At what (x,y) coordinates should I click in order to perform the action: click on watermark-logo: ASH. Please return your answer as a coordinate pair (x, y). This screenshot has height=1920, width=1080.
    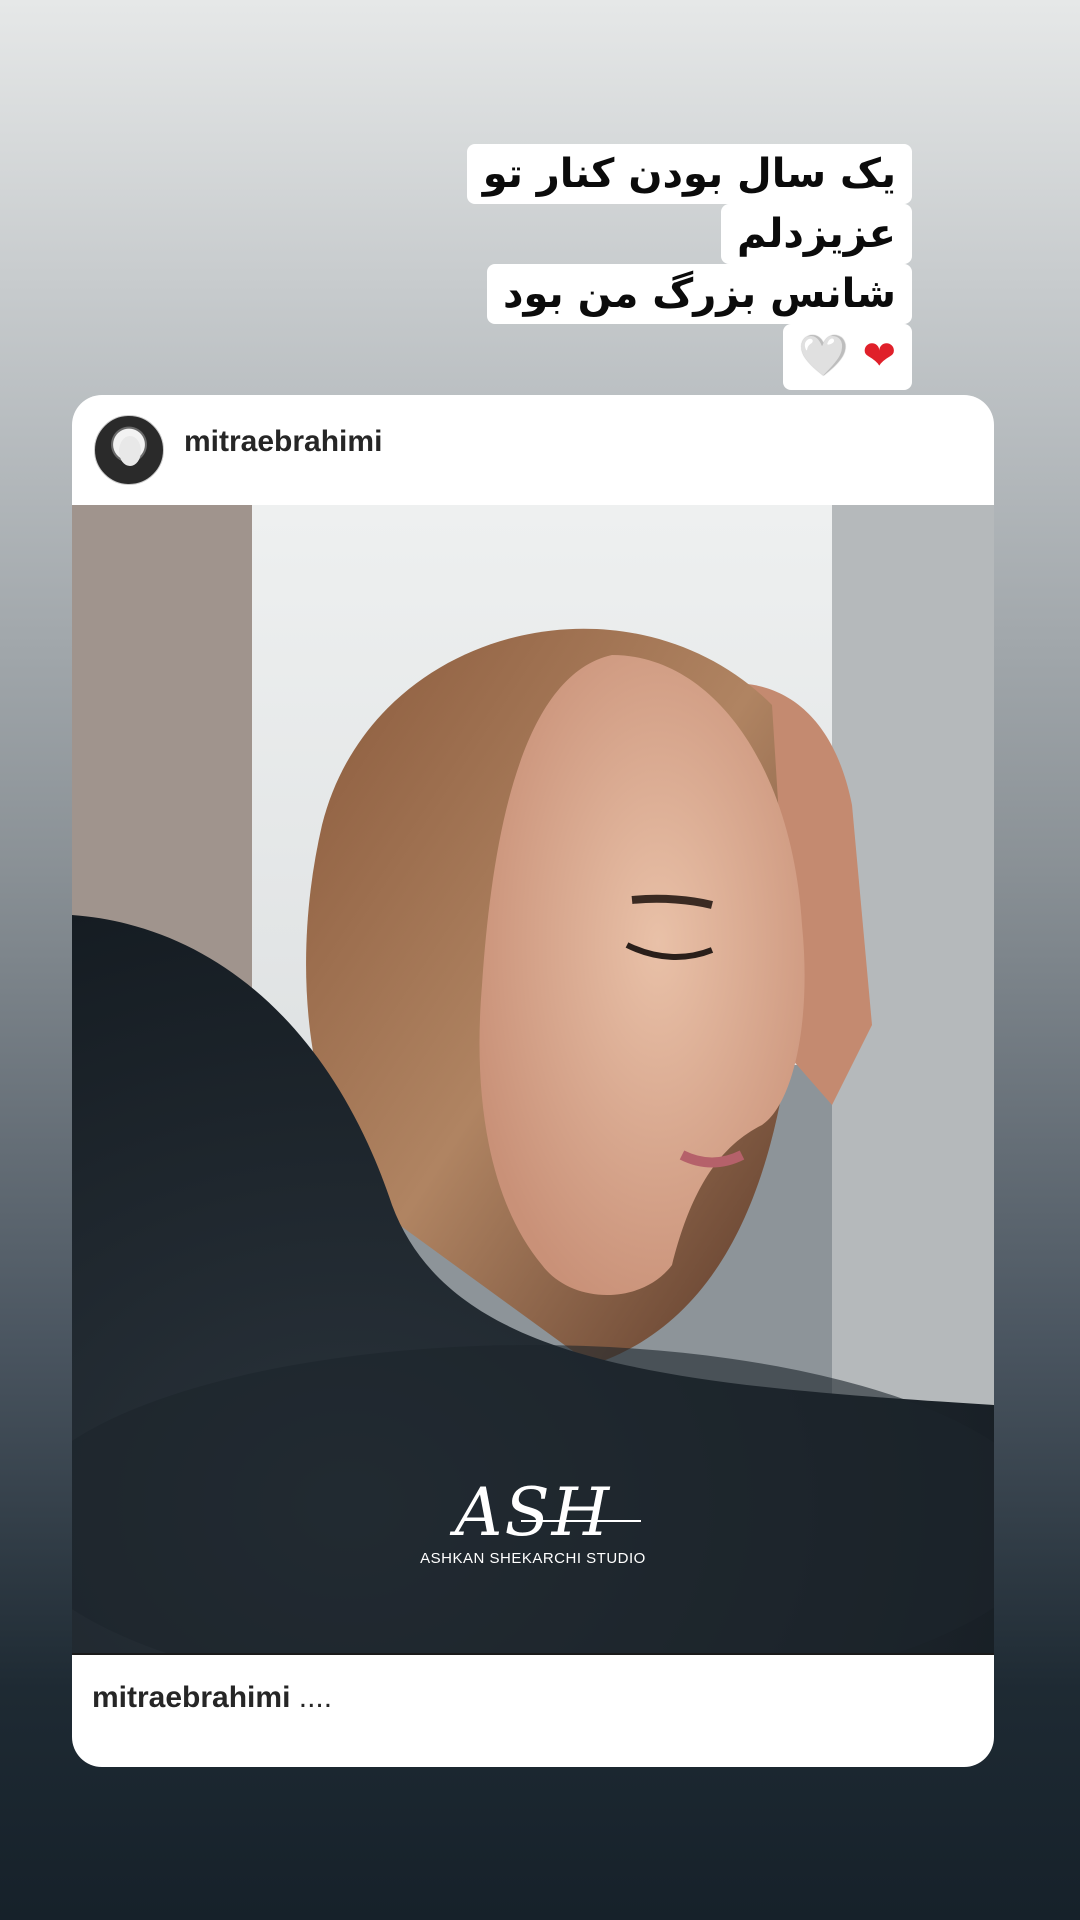
    Looking at the image, I should click on (548, 1512).